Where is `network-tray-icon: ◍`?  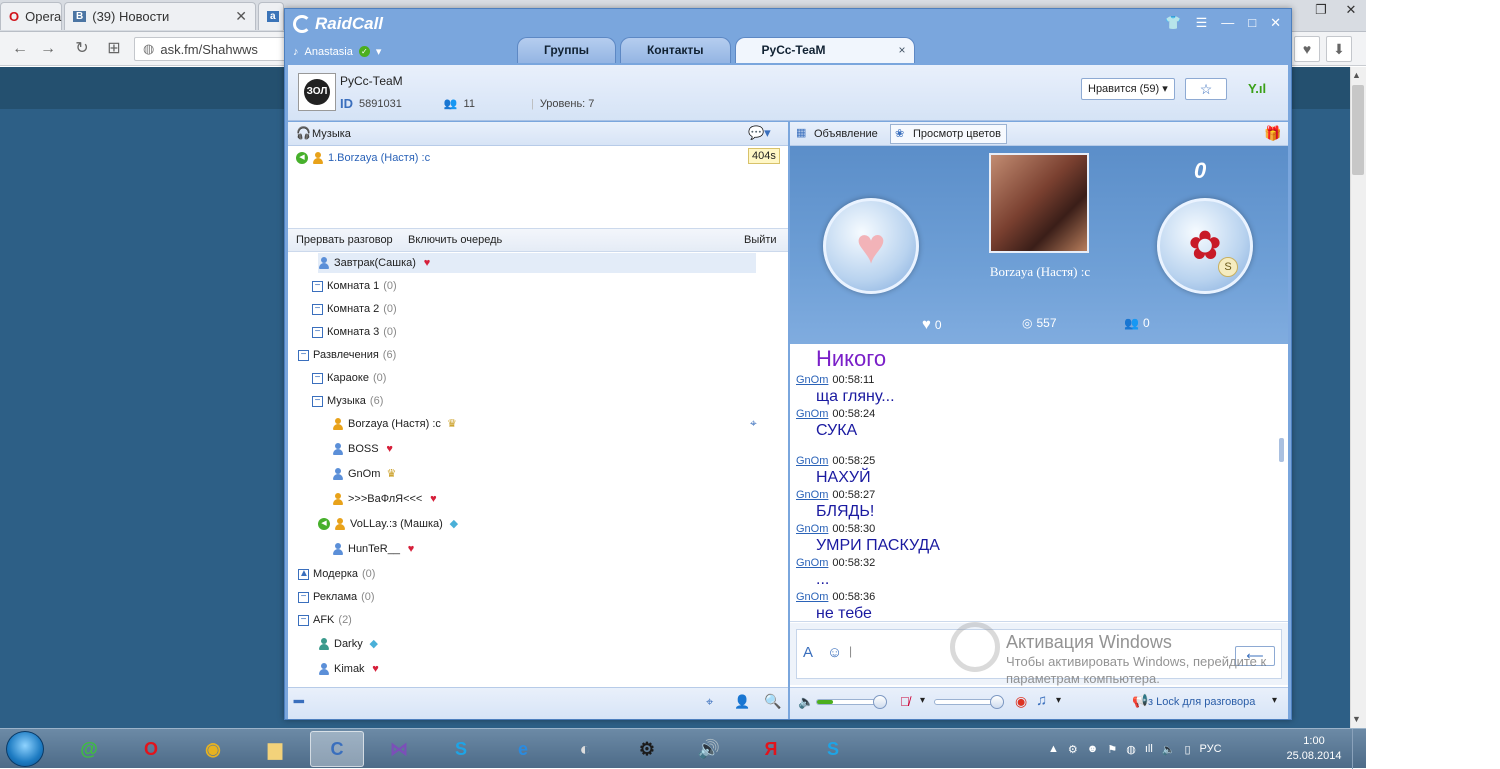 network-tray-icon: ◍ is located at coordinates (1131, 749).